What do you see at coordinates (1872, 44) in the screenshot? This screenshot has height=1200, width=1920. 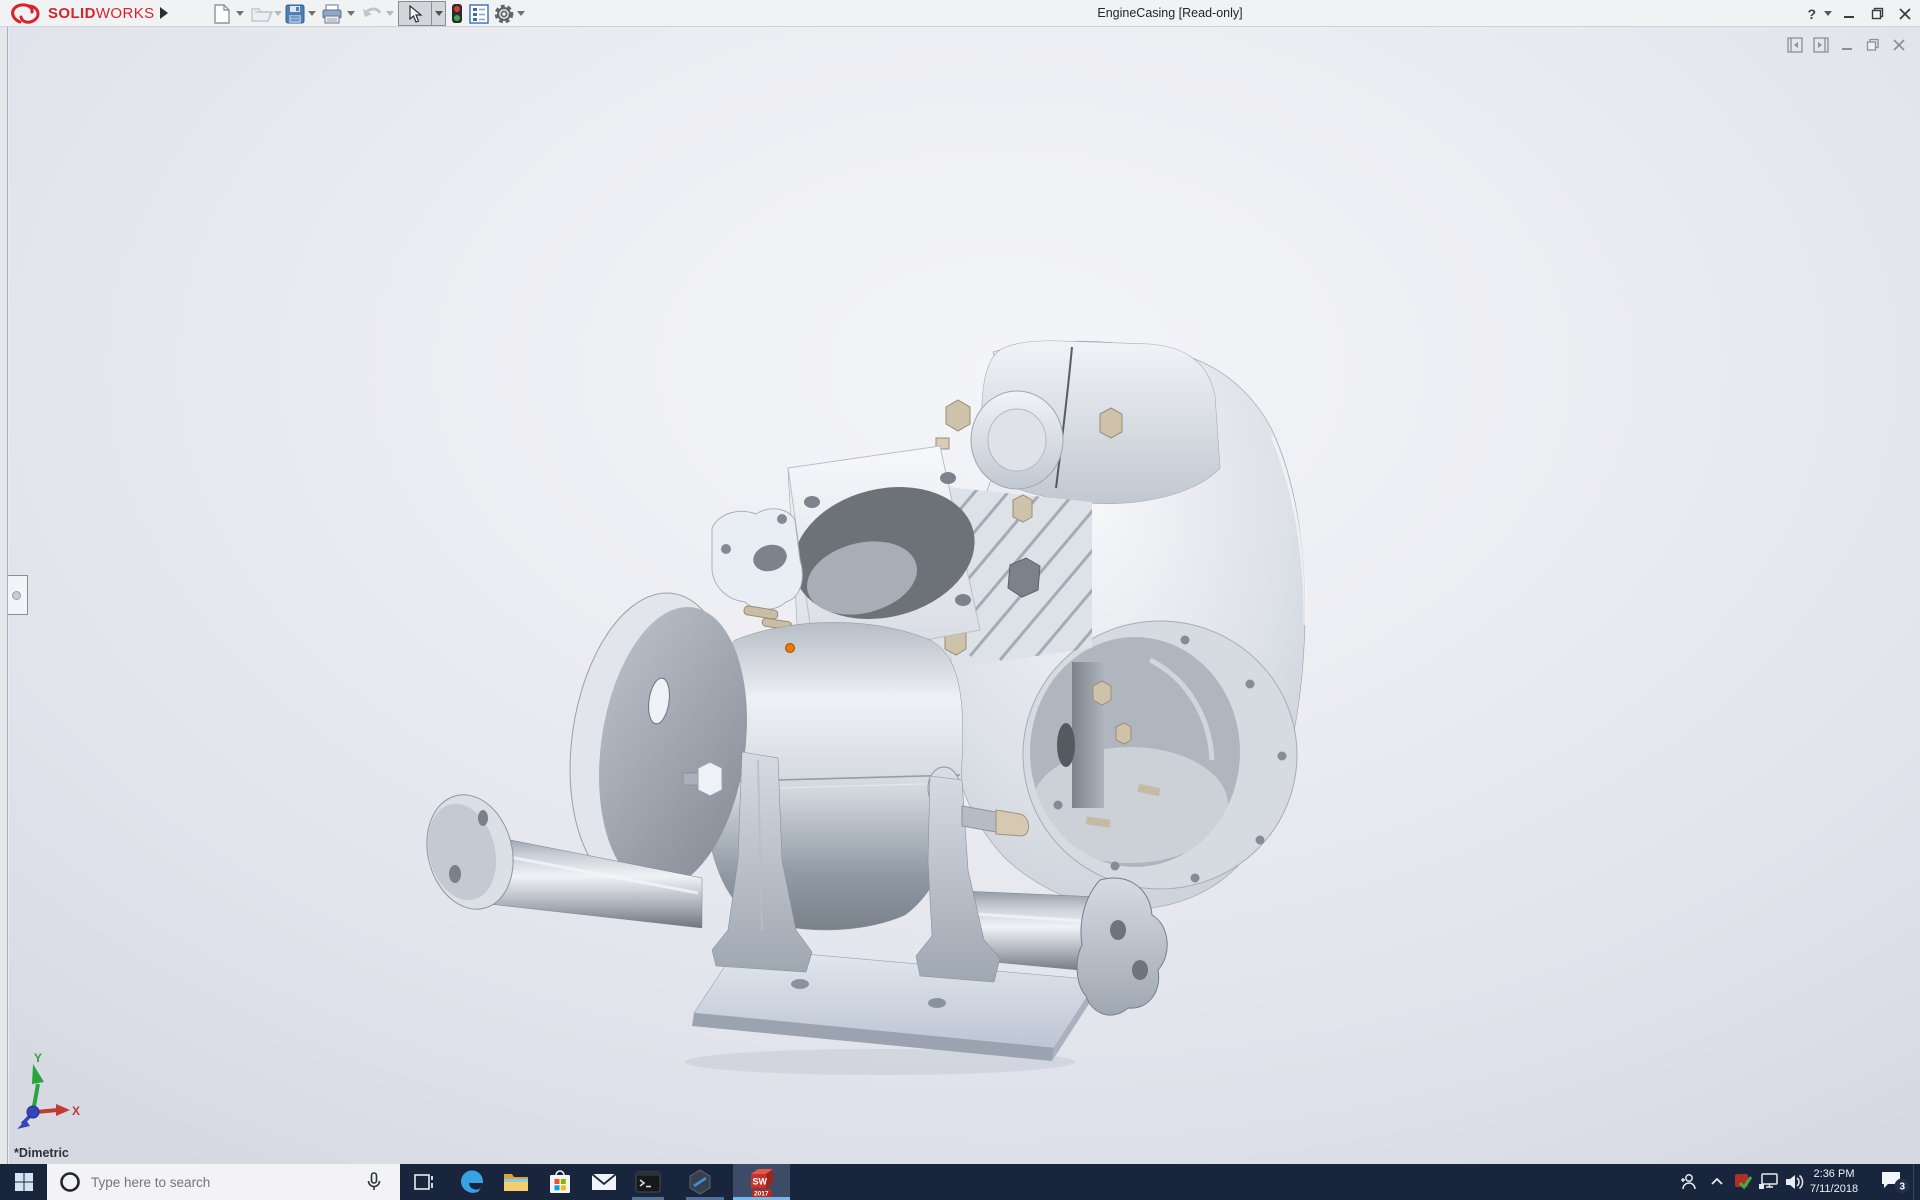 I see `doc-restore-button` at bounding box center [1872, 44].